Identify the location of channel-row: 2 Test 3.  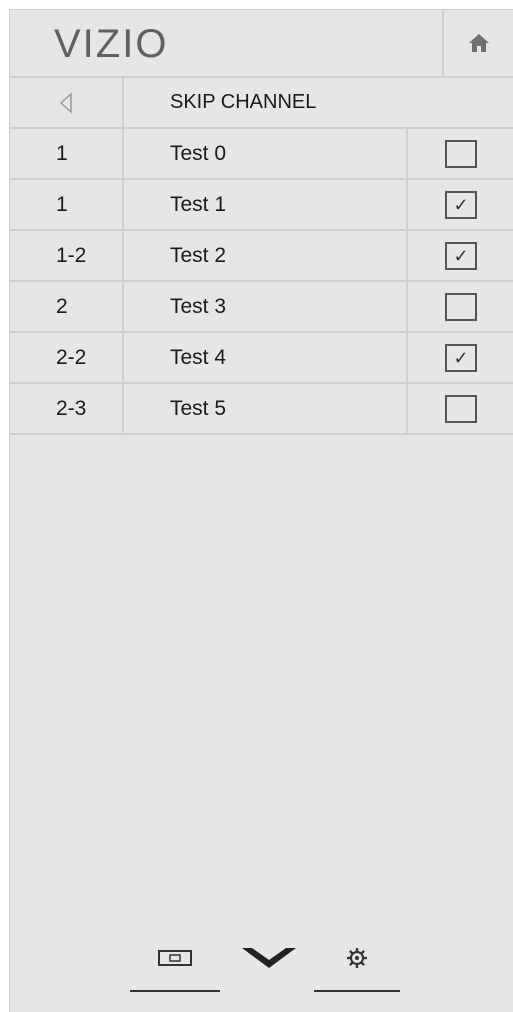
(261, 307).